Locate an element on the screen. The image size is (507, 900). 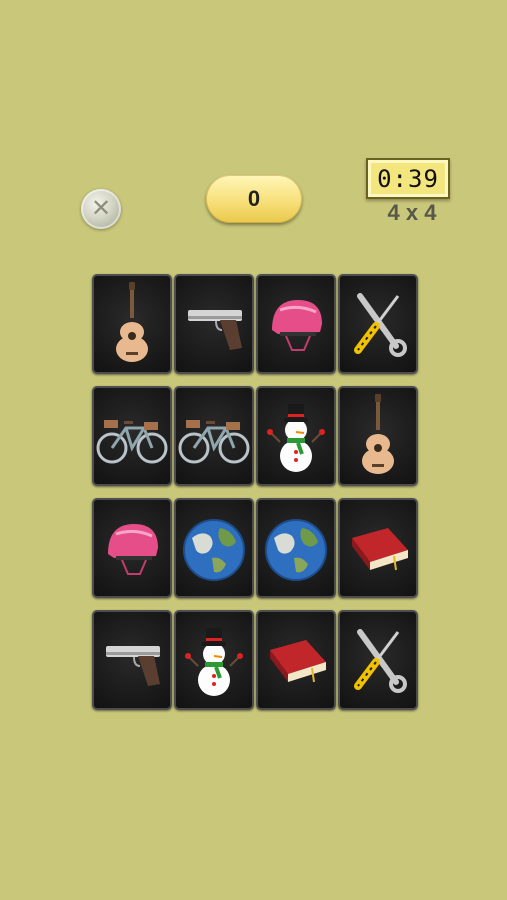
close-icon: ✕ is located at coordinates (101, 208).